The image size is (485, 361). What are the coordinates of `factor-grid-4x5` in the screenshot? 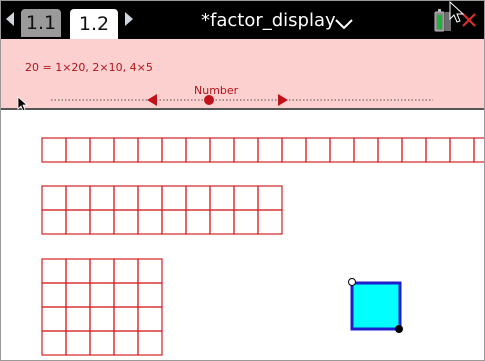 It's located at (102, 307).